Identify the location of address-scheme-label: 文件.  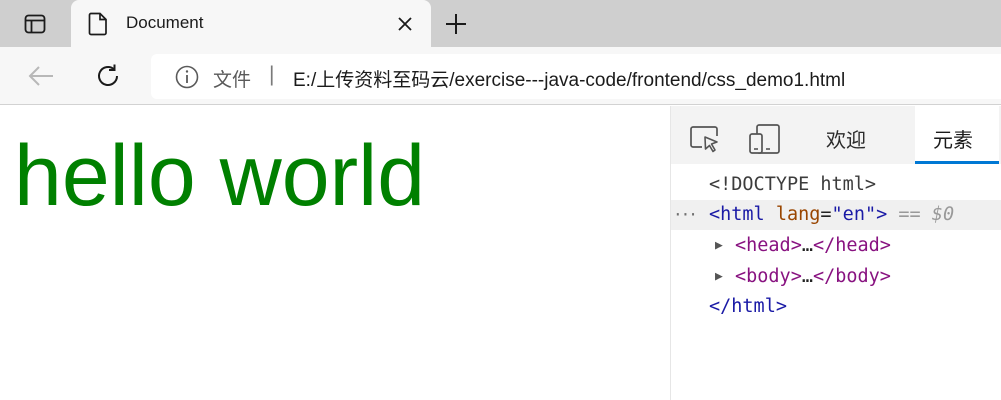
(232, 80).